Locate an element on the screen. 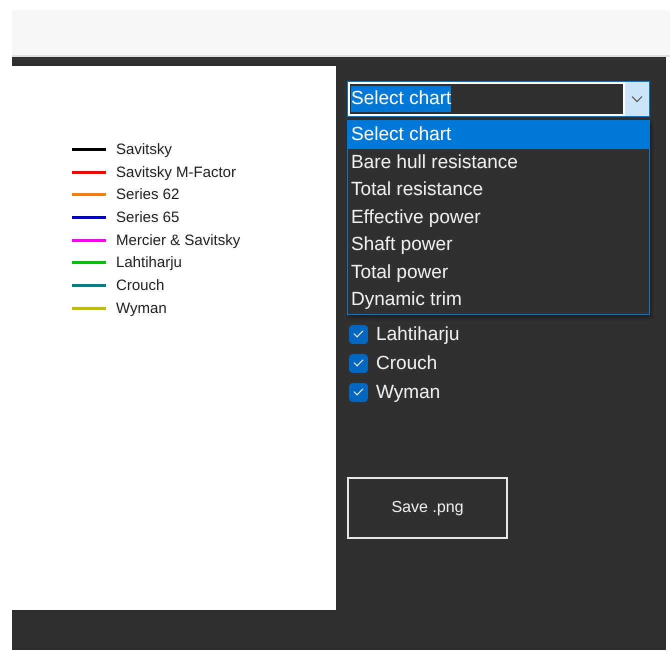 The height and width of the screenshot is (655, 670). dropdown-option: Bare hull resistance is located at coordinates (498, 162).